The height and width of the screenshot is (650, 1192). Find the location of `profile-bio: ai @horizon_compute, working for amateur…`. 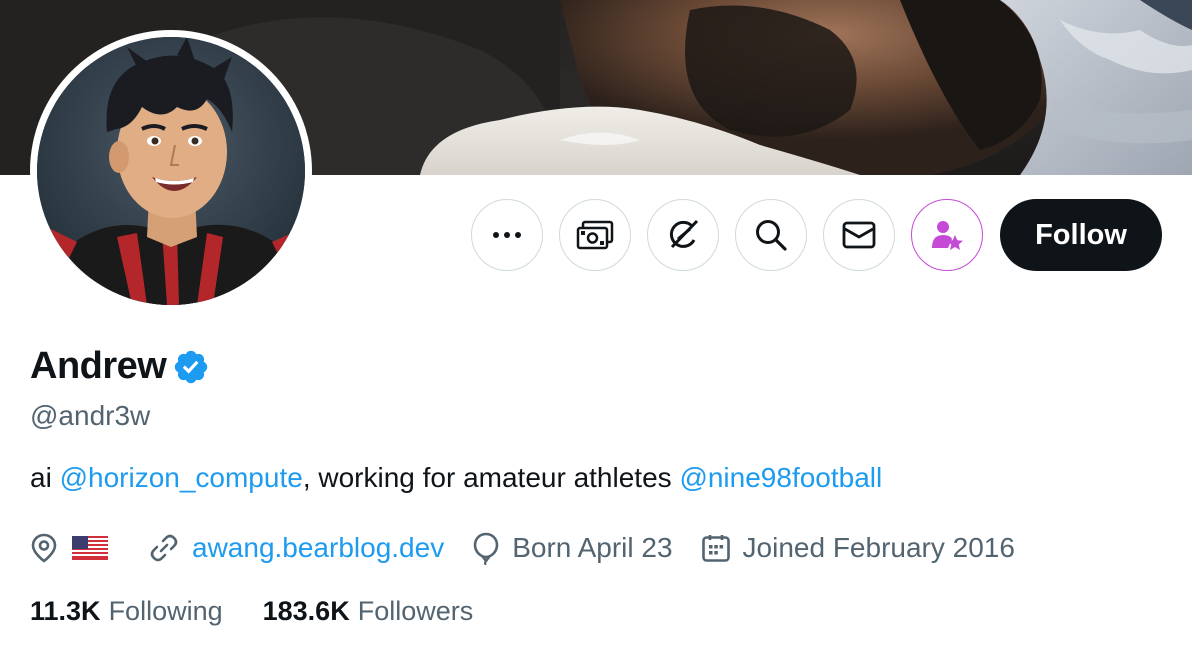

profile-bio: ai @horizon_compute, working for amateur… is located at coordinates (456, 478).